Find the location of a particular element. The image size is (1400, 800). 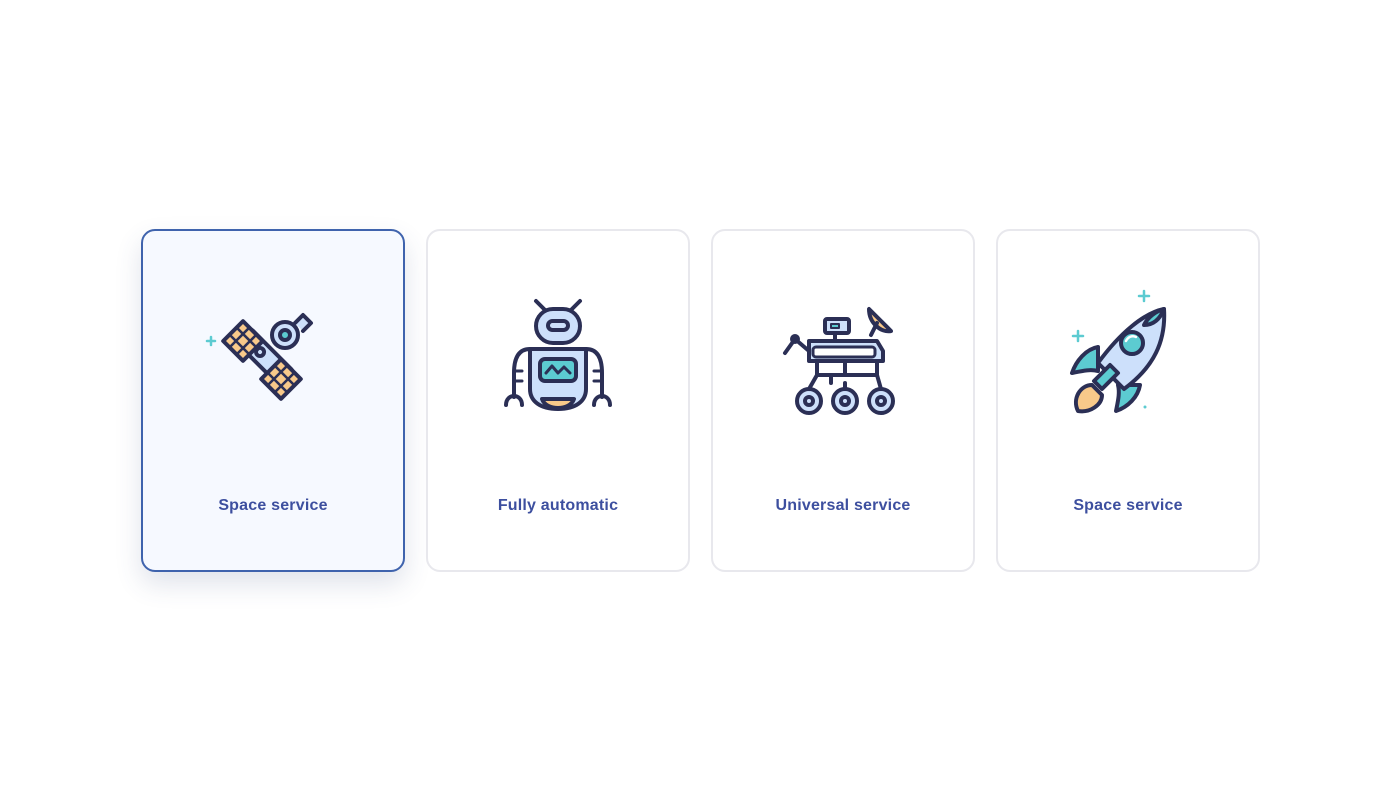

card-label: Fully automatic is located at coordinates (558, 505).